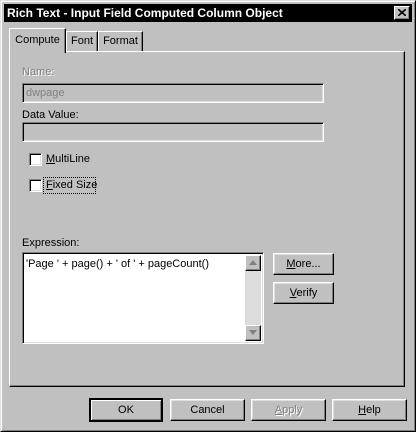  What do you see at coordinates (49, 185) in the screenshot?
I see `fixed-size-label-accel: F` at bounding box center [49, 185].